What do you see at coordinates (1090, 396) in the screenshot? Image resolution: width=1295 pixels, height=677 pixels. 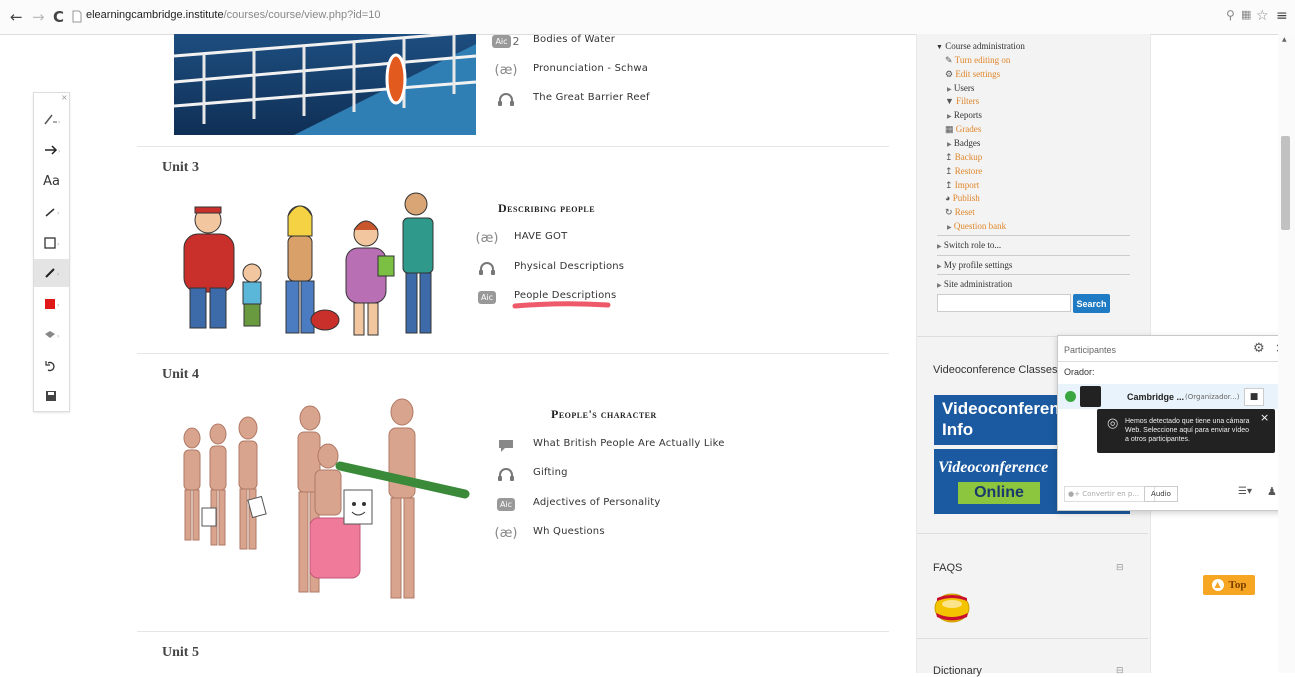 I see `avatar` at bounding box center [1090, 396].